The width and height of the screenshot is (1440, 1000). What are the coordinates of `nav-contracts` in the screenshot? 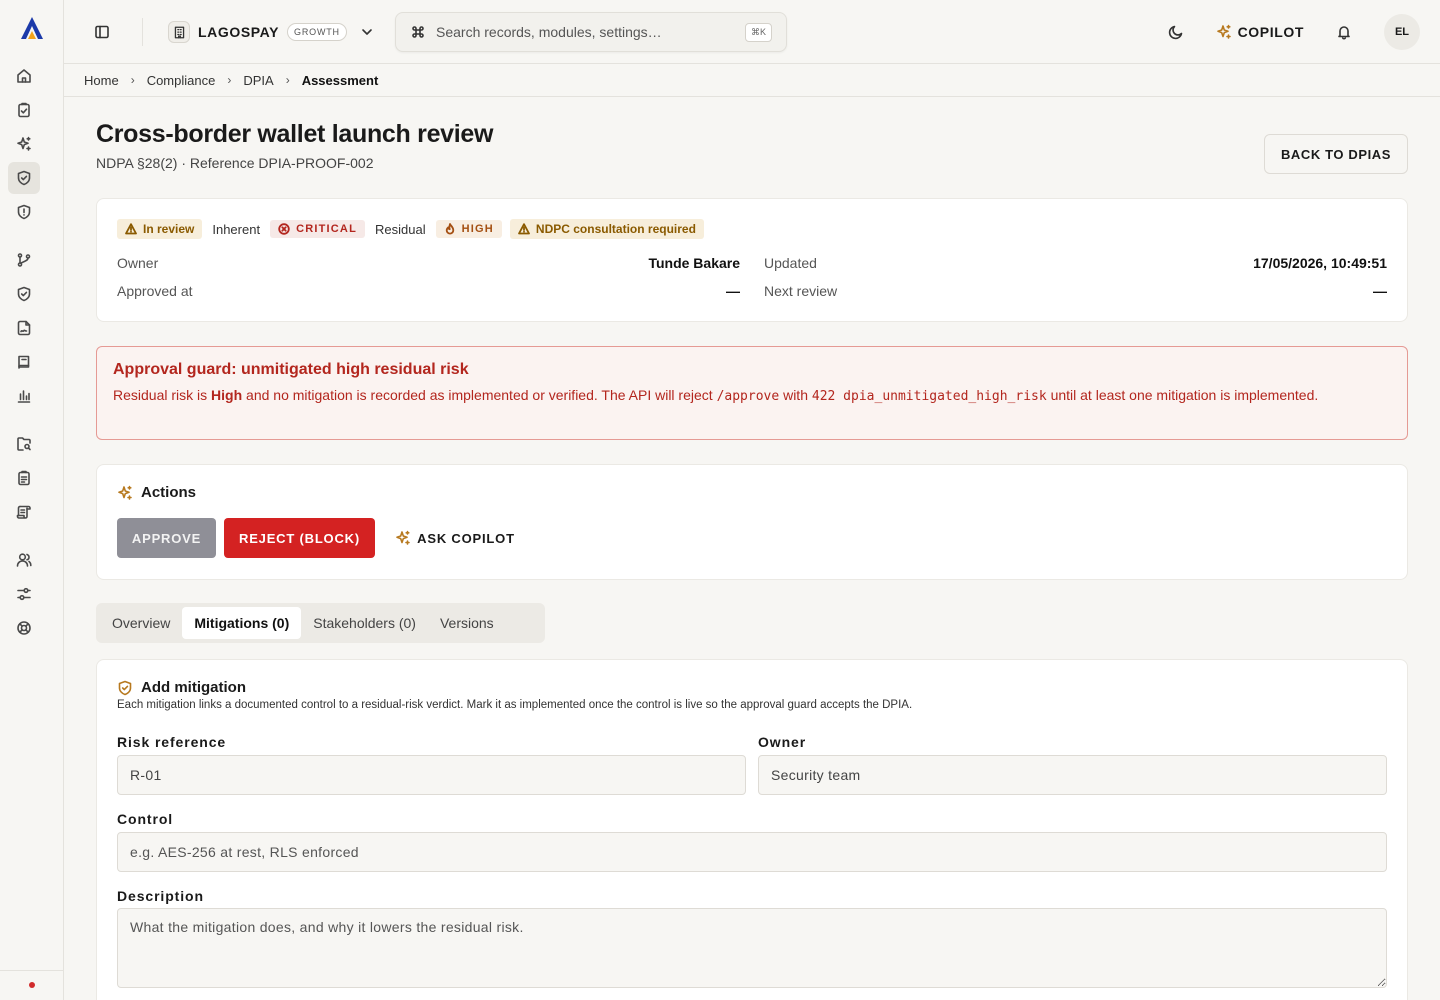 It's located at (24, 328).